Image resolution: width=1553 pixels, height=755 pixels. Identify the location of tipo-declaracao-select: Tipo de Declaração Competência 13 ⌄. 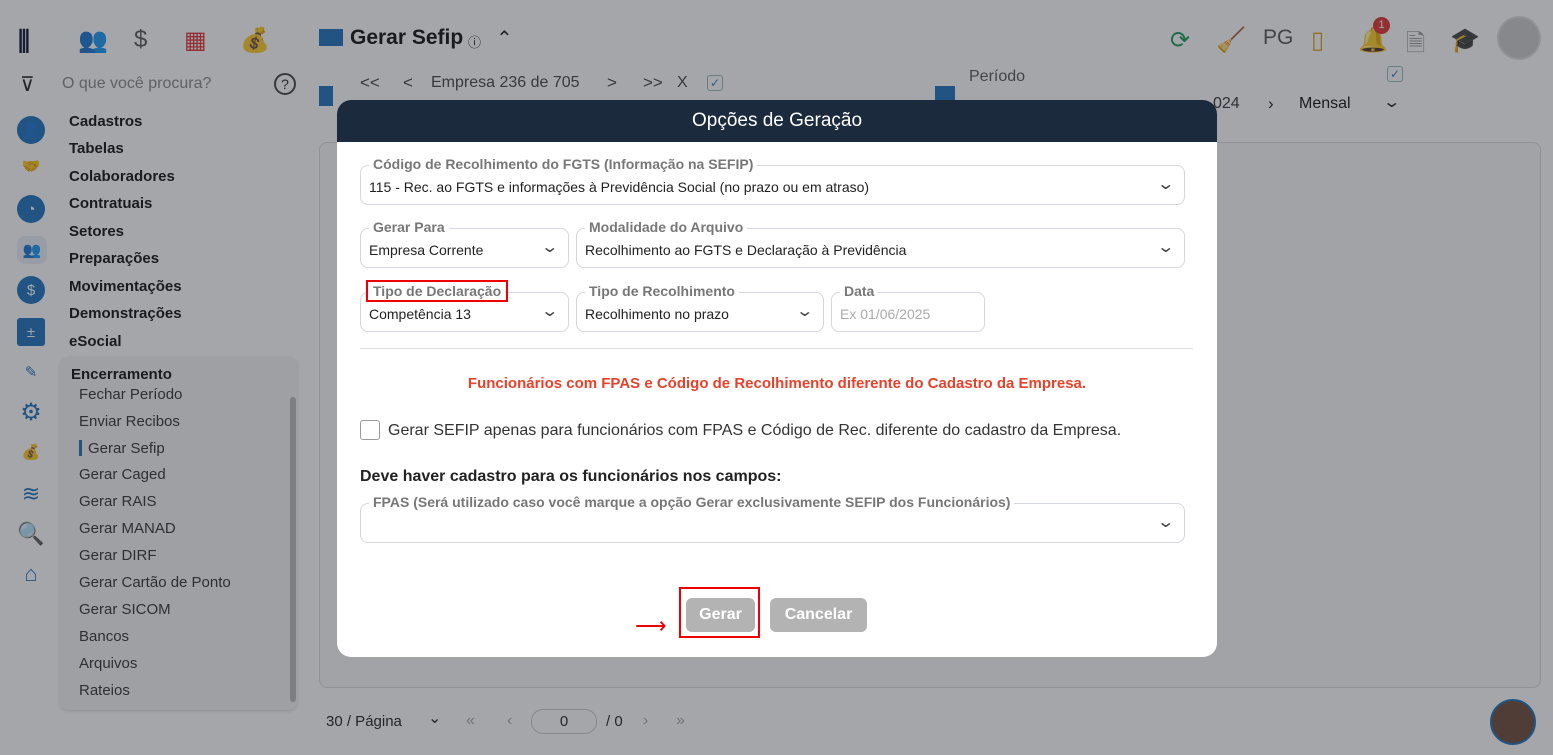
(464, 306).